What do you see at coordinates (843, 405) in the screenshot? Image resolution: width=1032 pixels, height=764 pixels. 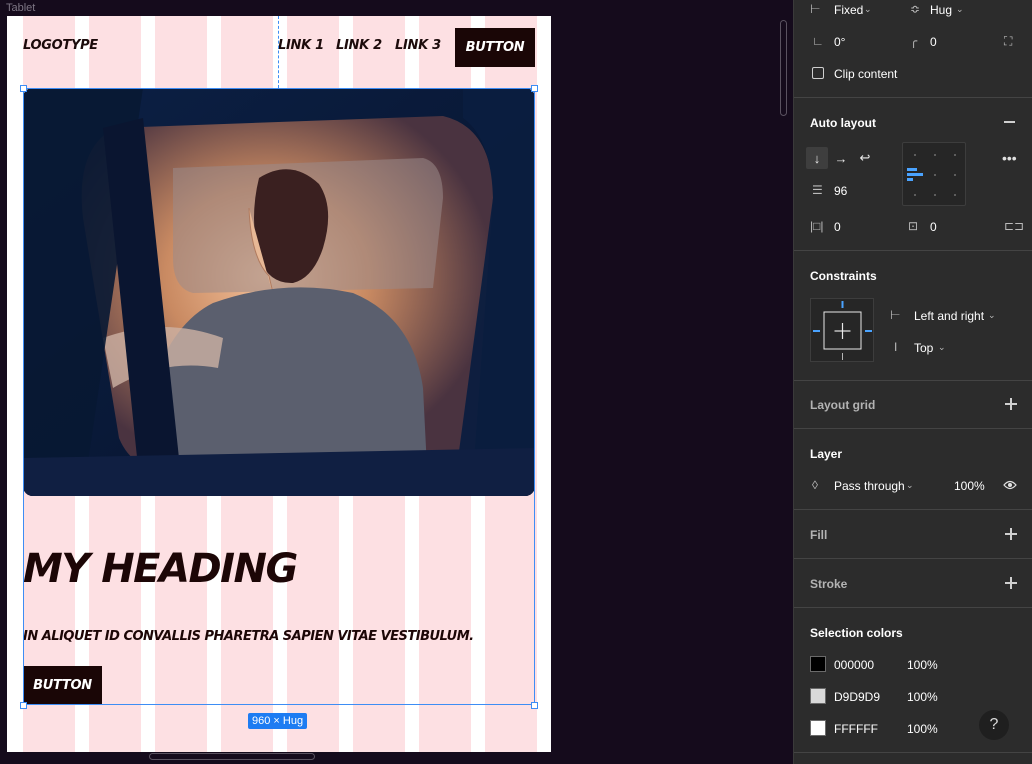 I see `layout-grid-title: Layout grid` at bounding box center [843, 405].